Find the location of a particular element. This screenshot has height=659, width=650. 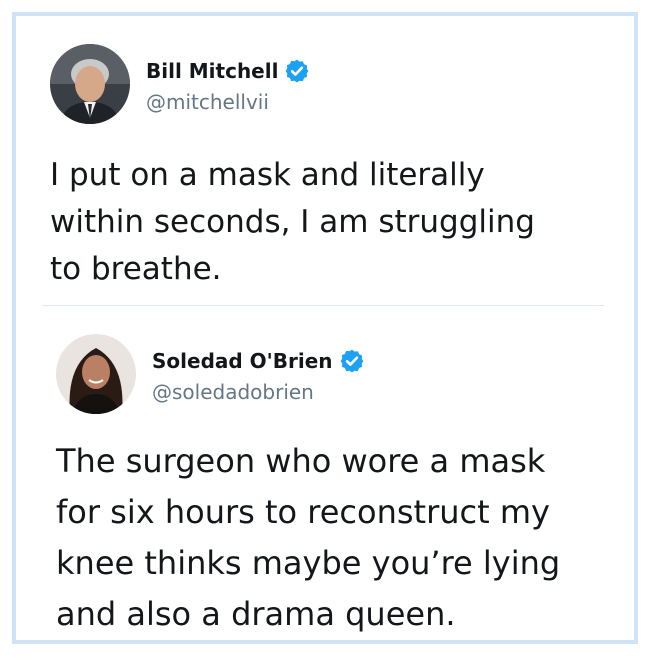

avatar-photo-woman-icon is located at coordinates (96, 374).